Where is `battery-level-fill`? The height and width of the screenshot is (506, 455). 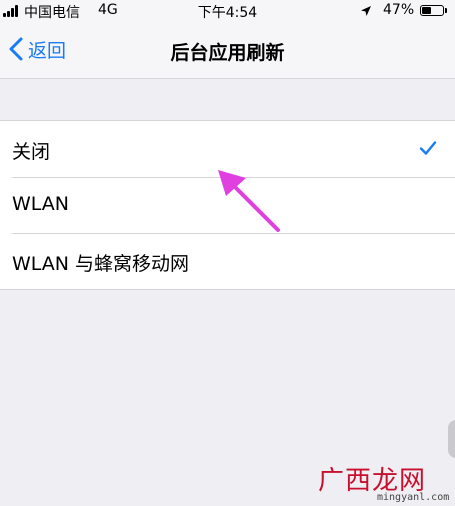
battery-level-fill is located at coordinates (427, 10).